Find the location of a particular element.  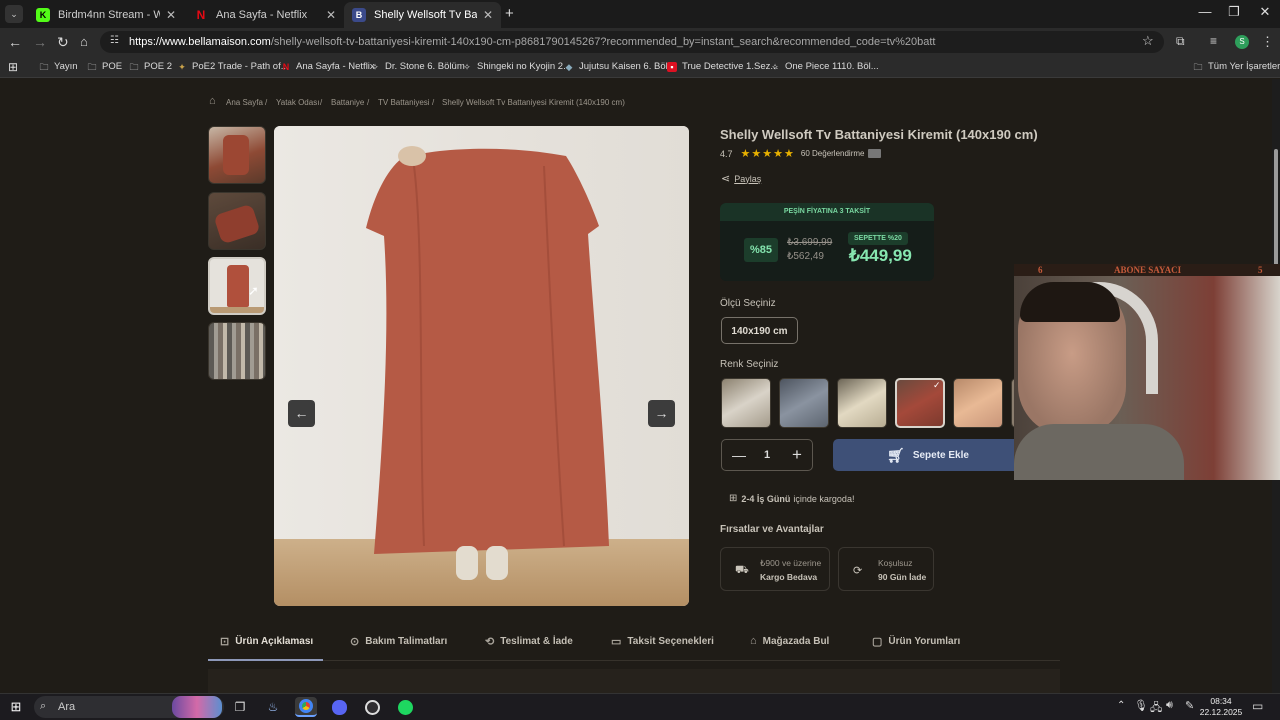

review-media-icon is located at coordinates (875, 153).